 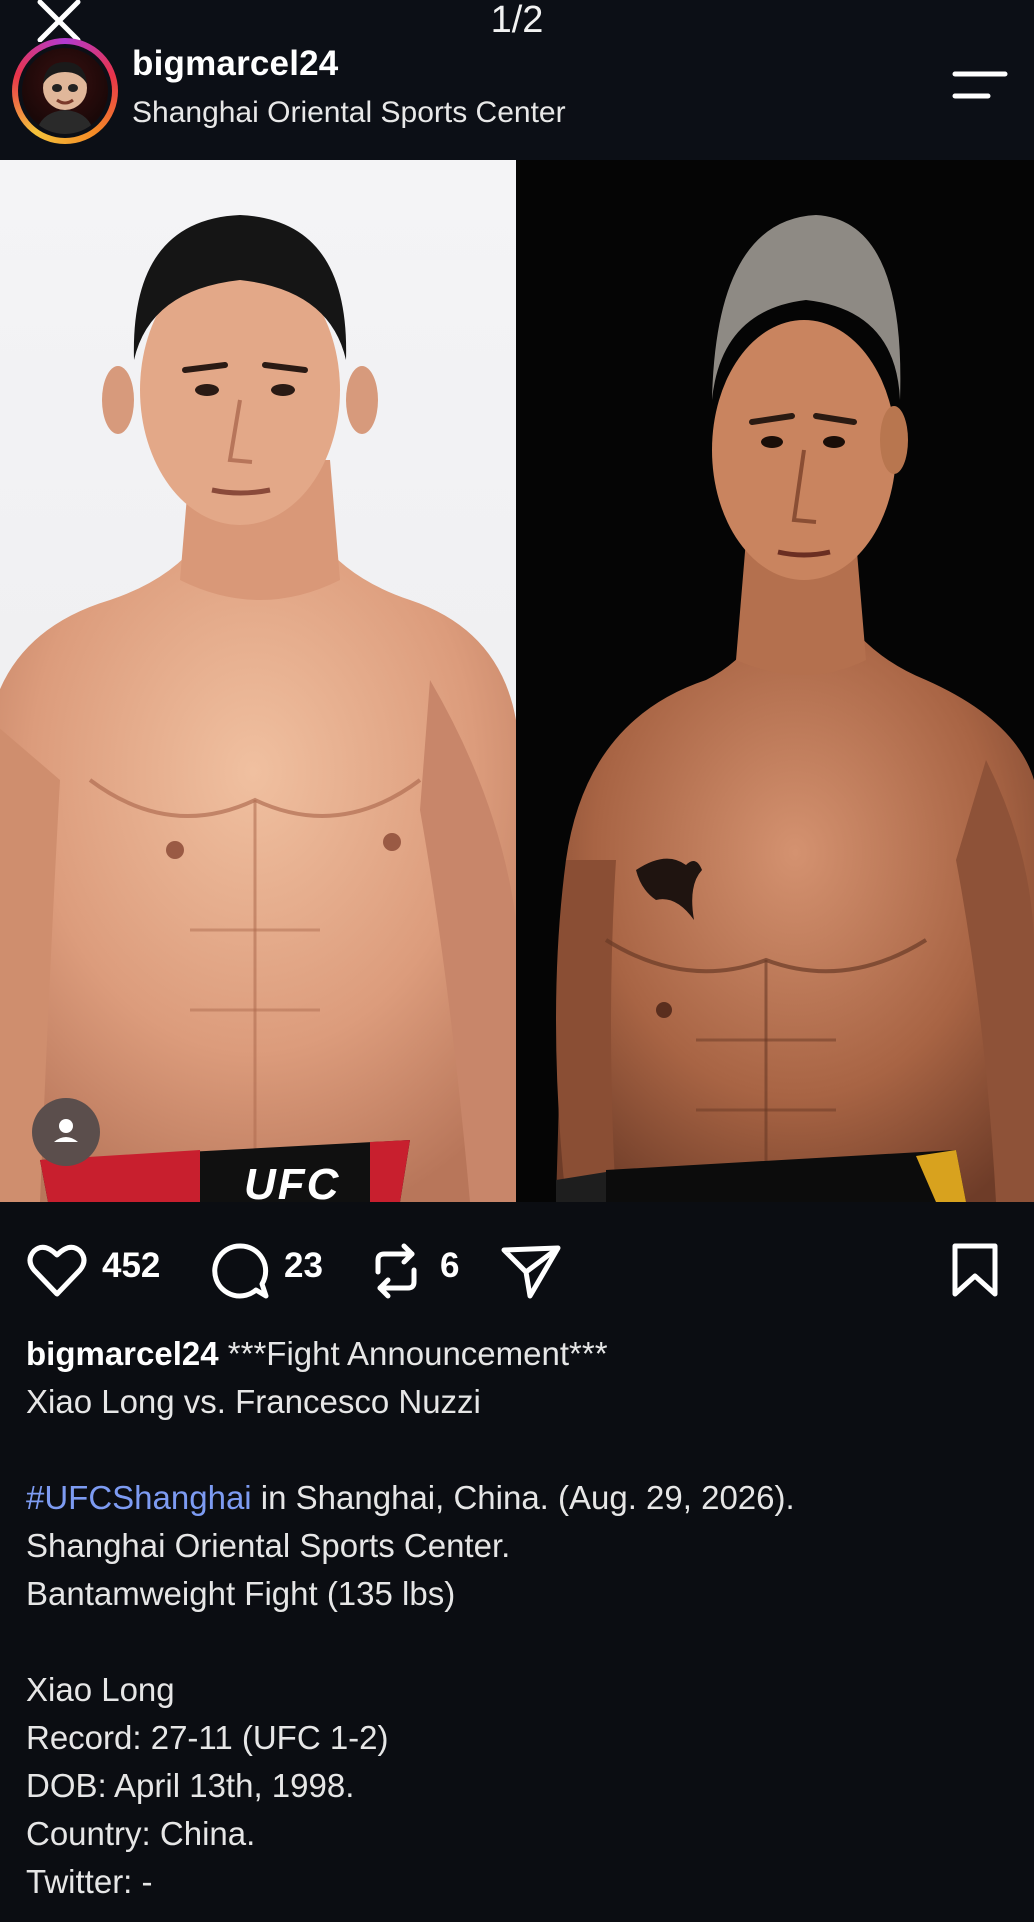 What do you see at coordinates (396, 1271) in the screenshot?
I see `repost-icon` at bounding box center [396, 1271].